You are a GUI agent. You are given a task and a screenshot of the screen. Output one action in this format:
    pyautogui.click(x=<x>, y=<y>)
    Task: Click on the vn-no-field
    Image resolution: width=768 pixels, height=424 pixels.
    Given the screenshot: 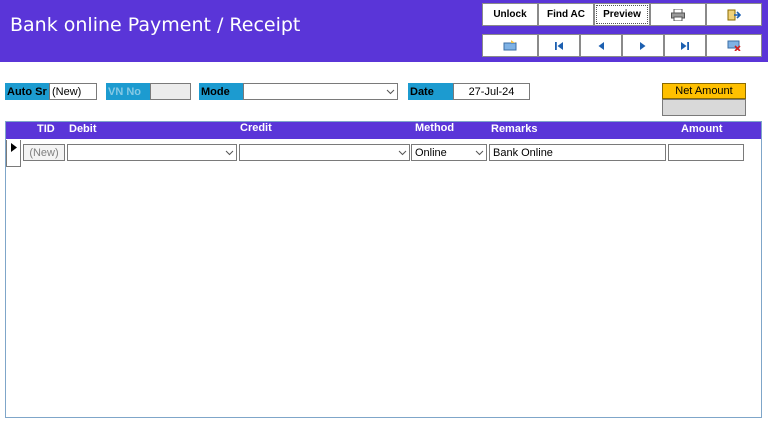 What is the action you would take?
    pyautogui.click(x=170, y=91)
    